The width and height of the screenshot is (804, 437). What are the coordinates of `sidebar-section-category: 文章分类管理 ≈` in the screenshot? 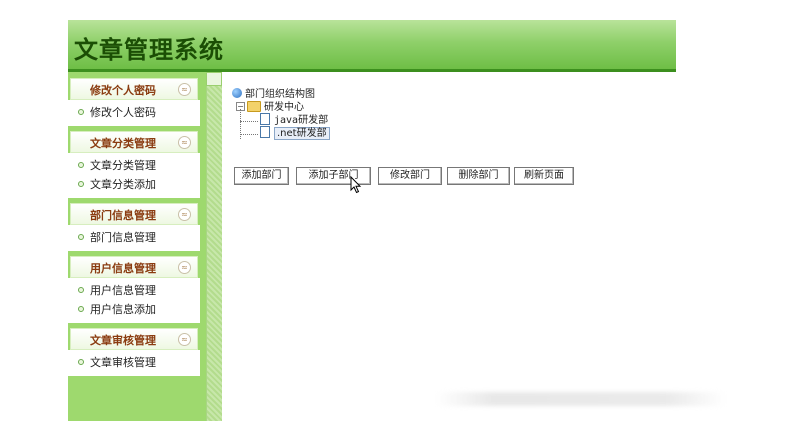 It's located at (134, 142).